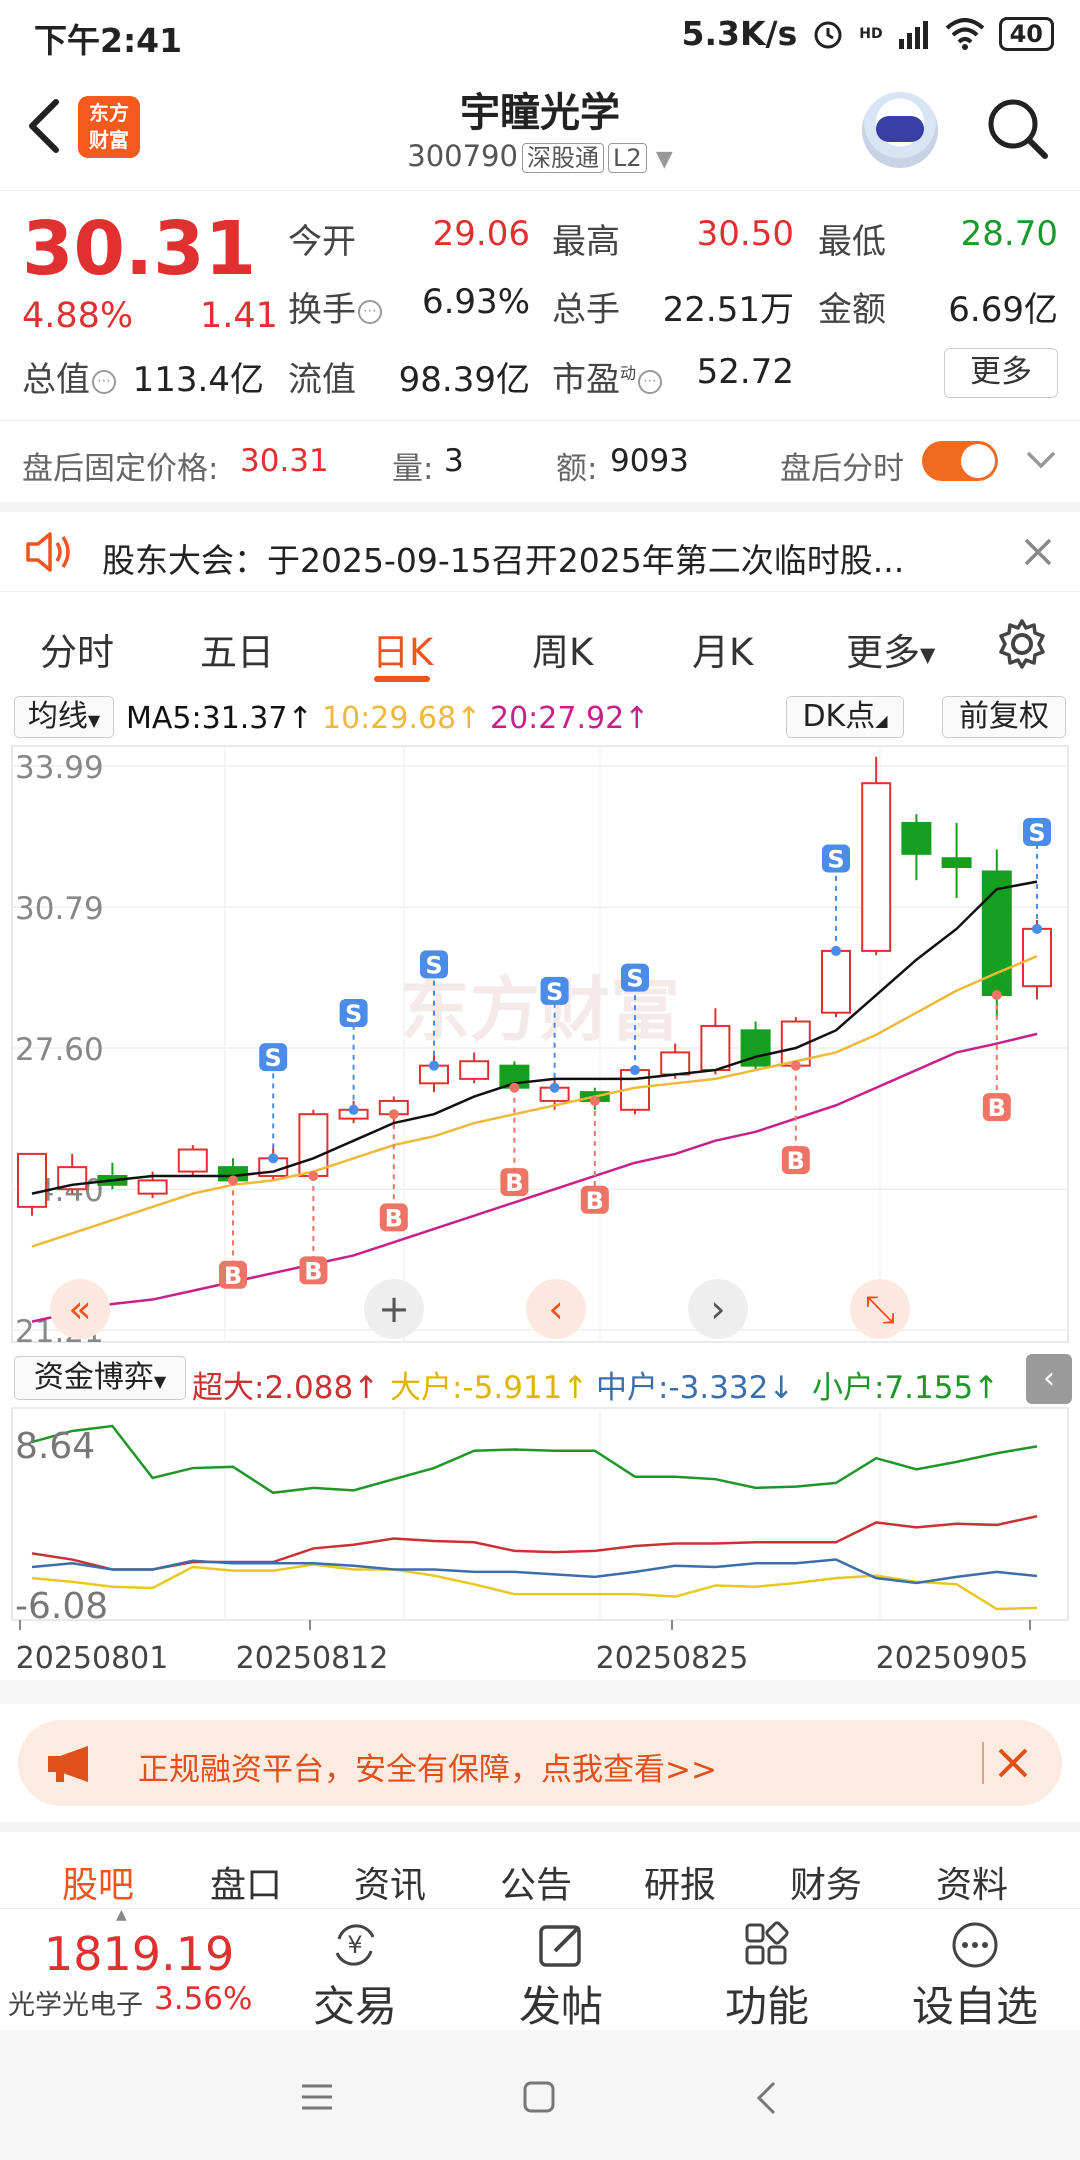 Image resolution: width=1080 pixels, height=2160 pixels. What do you see at coordinates (562, 649) in the screenshot?
I see `tab-weekly-k: 周K` at bounding box center [562, 649].